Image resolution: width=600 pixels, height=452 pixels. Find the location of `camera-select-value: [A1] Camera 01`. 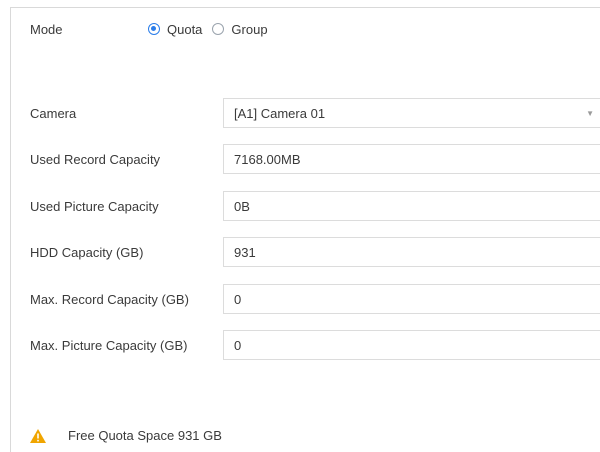

camera-select-value: [A1] Camera 01 is located at coordinates (280, 113).